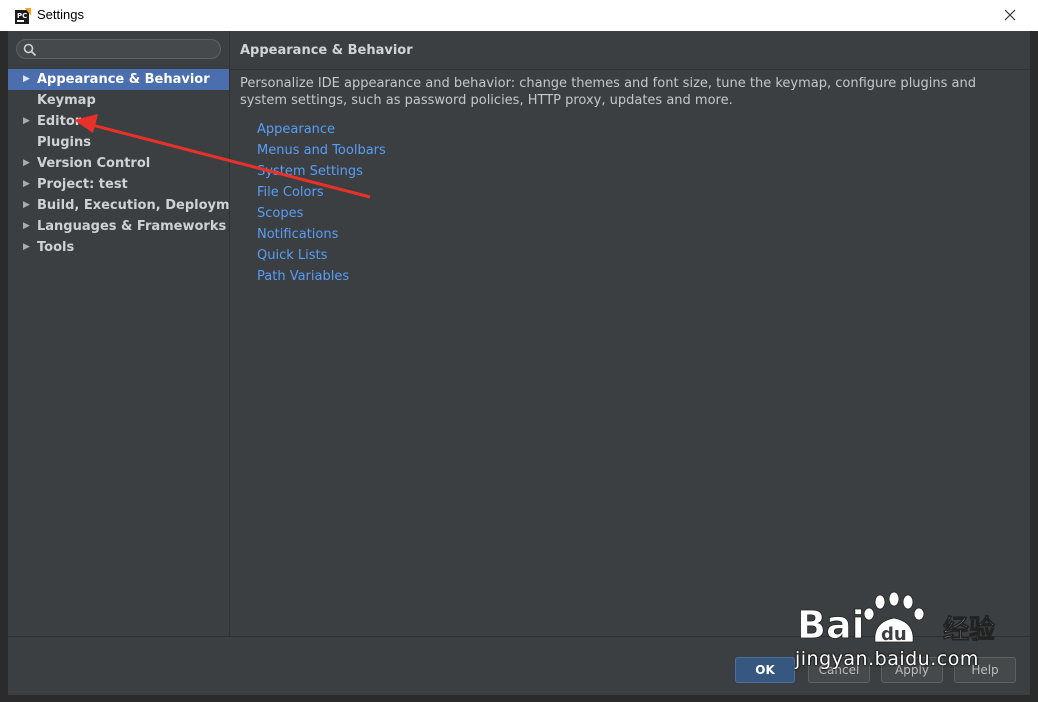 The width and height of the screenshot is (1038, 702). I want to click on dialog-footer: OK Cancel Apply Help, so click(519, 665).